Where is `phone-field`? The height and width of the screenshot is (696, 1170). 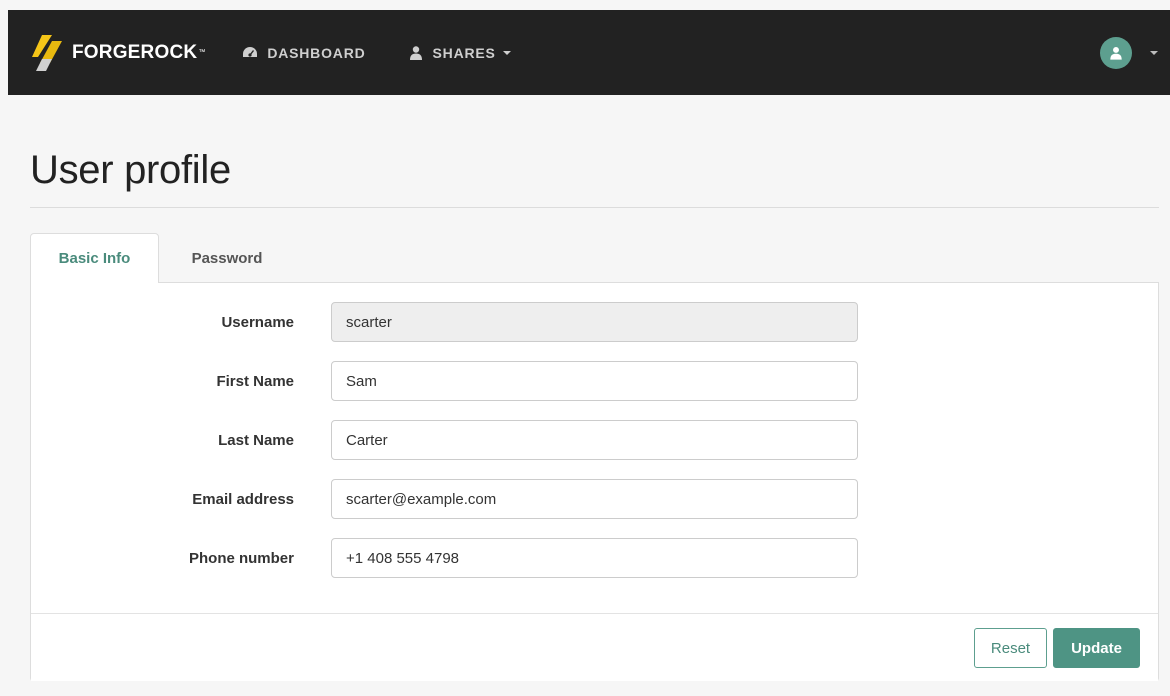
phone-field is located at coordinates (594, 558).